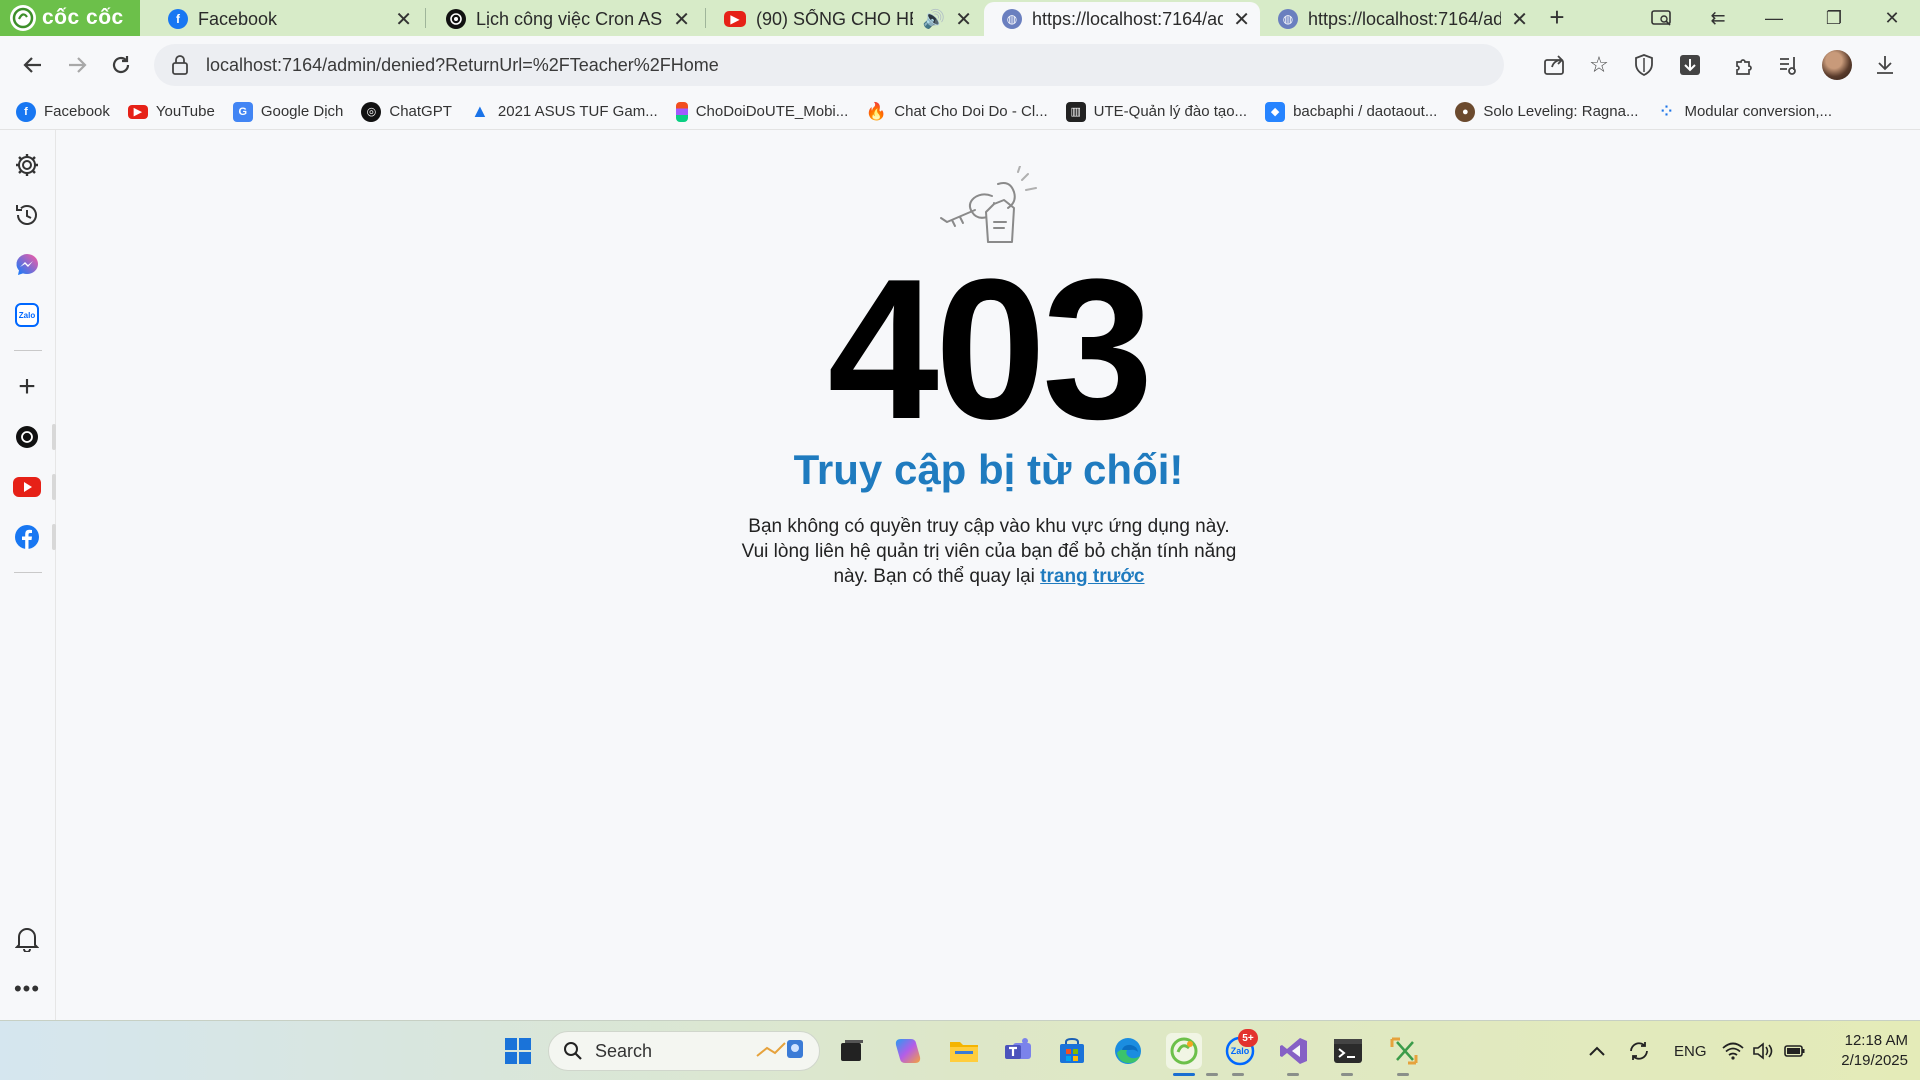 The height and width of the screenshot is (1080, 1920). Describe the element at coordinates (302, 111) in the screenshot. I see `bookmark-label: Google Dịch` at that location.